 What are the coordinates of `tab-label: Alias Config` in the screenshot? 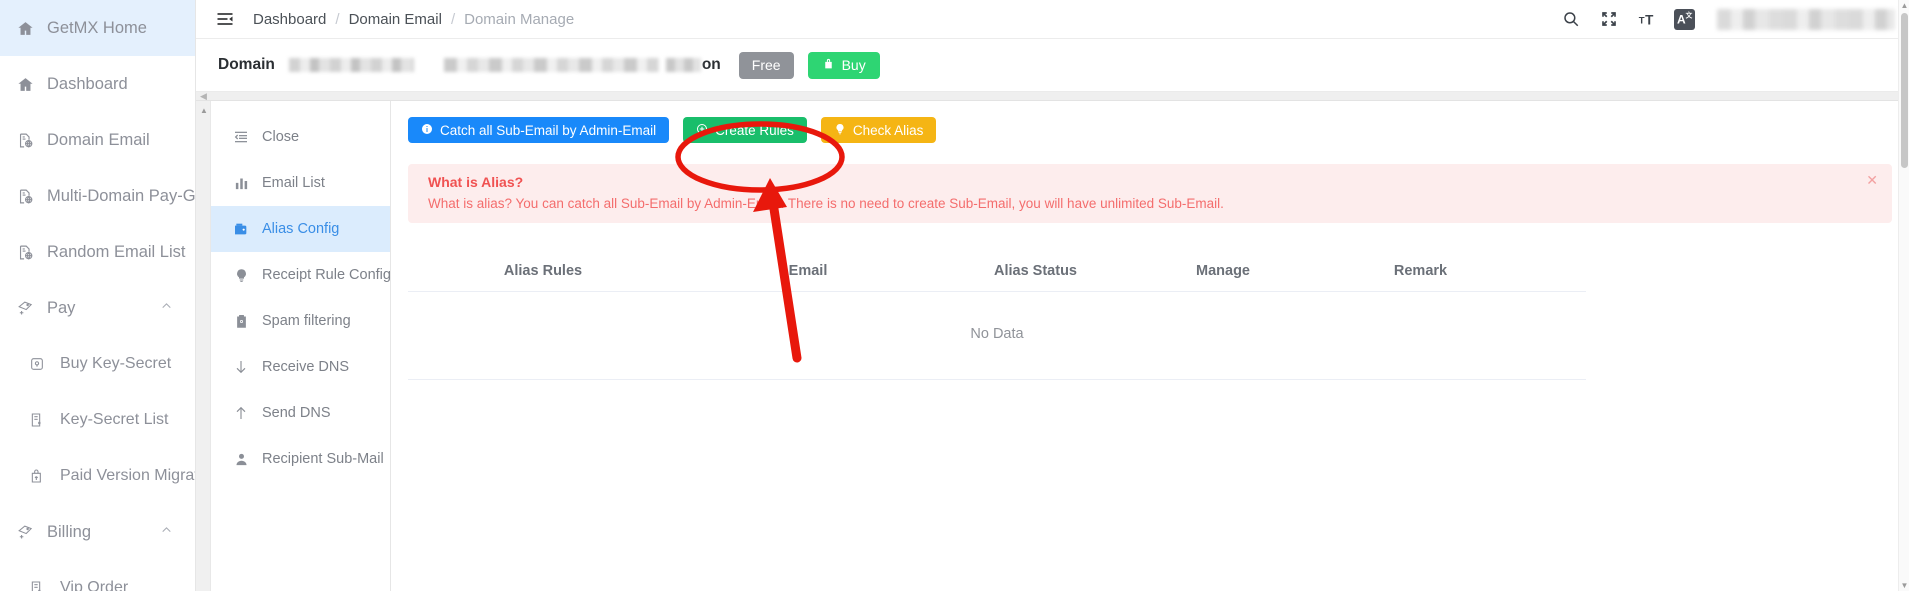 It's located at (301, 229).